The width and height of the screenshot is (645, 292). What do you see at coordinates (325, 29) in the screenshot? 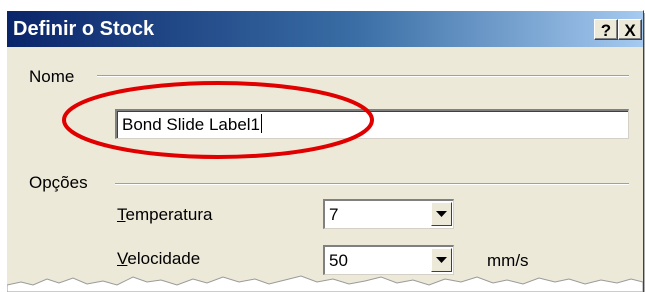
I see `title-bar: Definir o Stock ? X` at bounding box center [325, 29].